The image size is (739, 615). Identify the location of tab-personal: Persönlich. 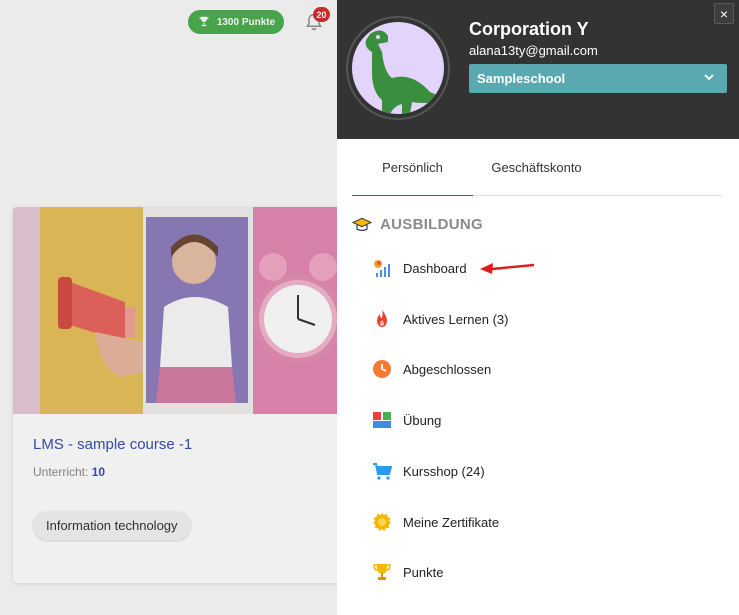
(412, 167).